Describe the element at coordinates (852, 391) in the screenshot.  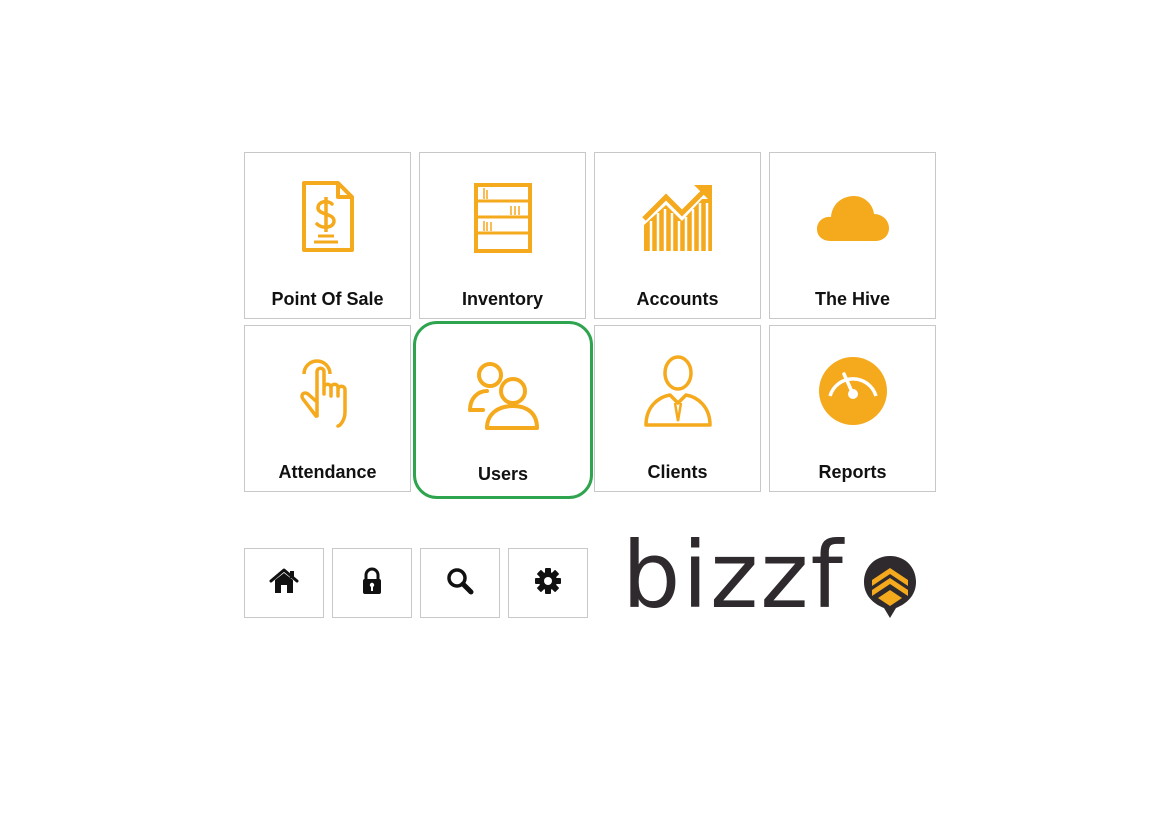
I see `gauge-icon` at that location.